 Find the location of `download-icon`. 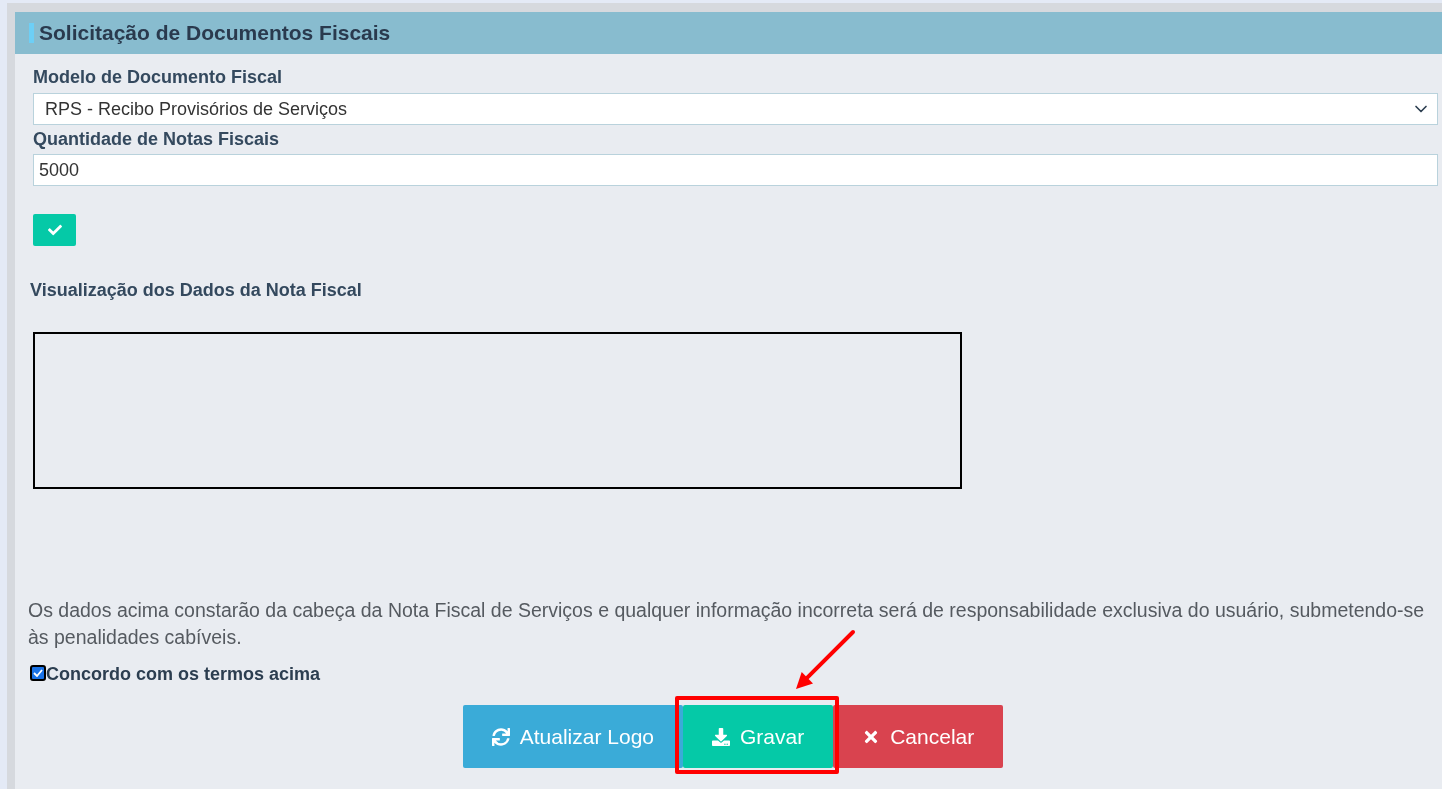

download-icon is located at coordinates (721, 736).